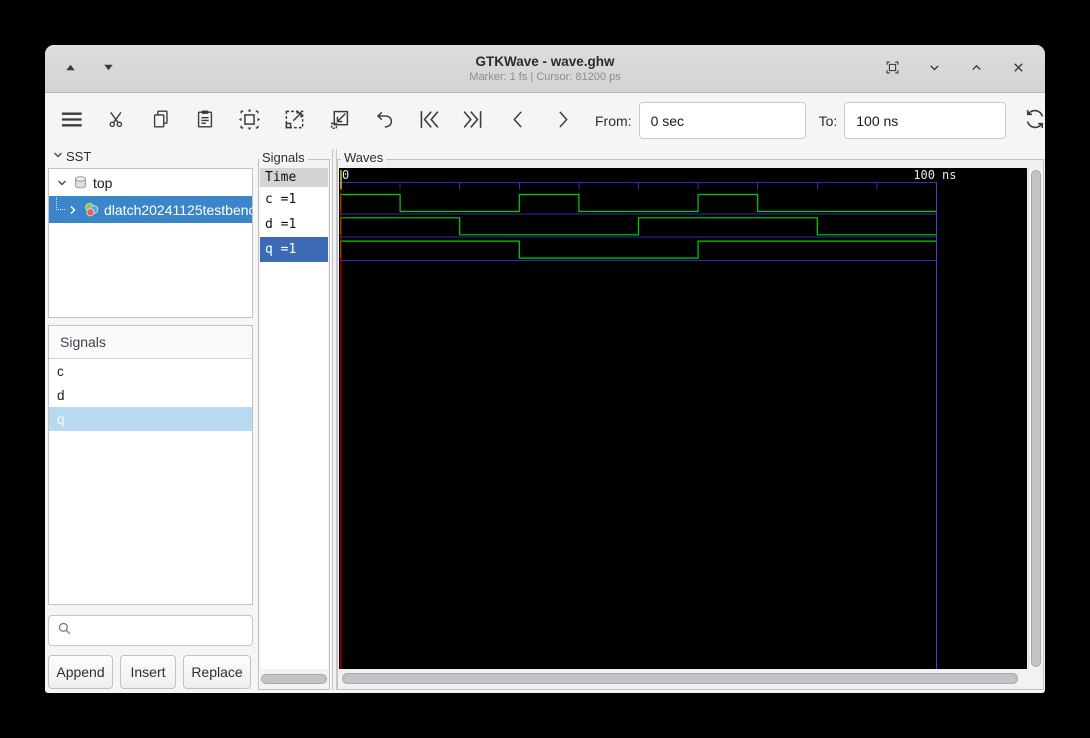 The height and width of the screenshot is (738, 1090). I want to click on close-icon, so click(1018, 69).